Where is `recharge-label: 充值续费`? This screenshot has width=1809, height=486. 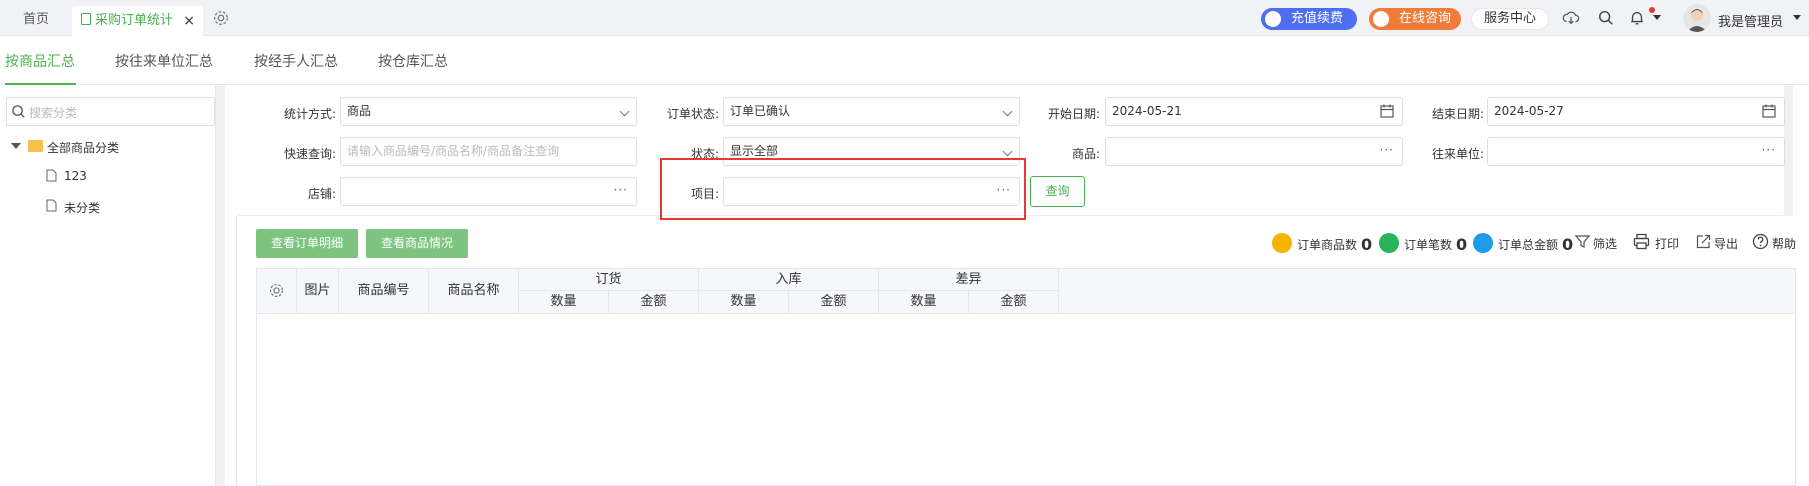 recharge-label: 充值续费 is located at coordinates (1317, 18).